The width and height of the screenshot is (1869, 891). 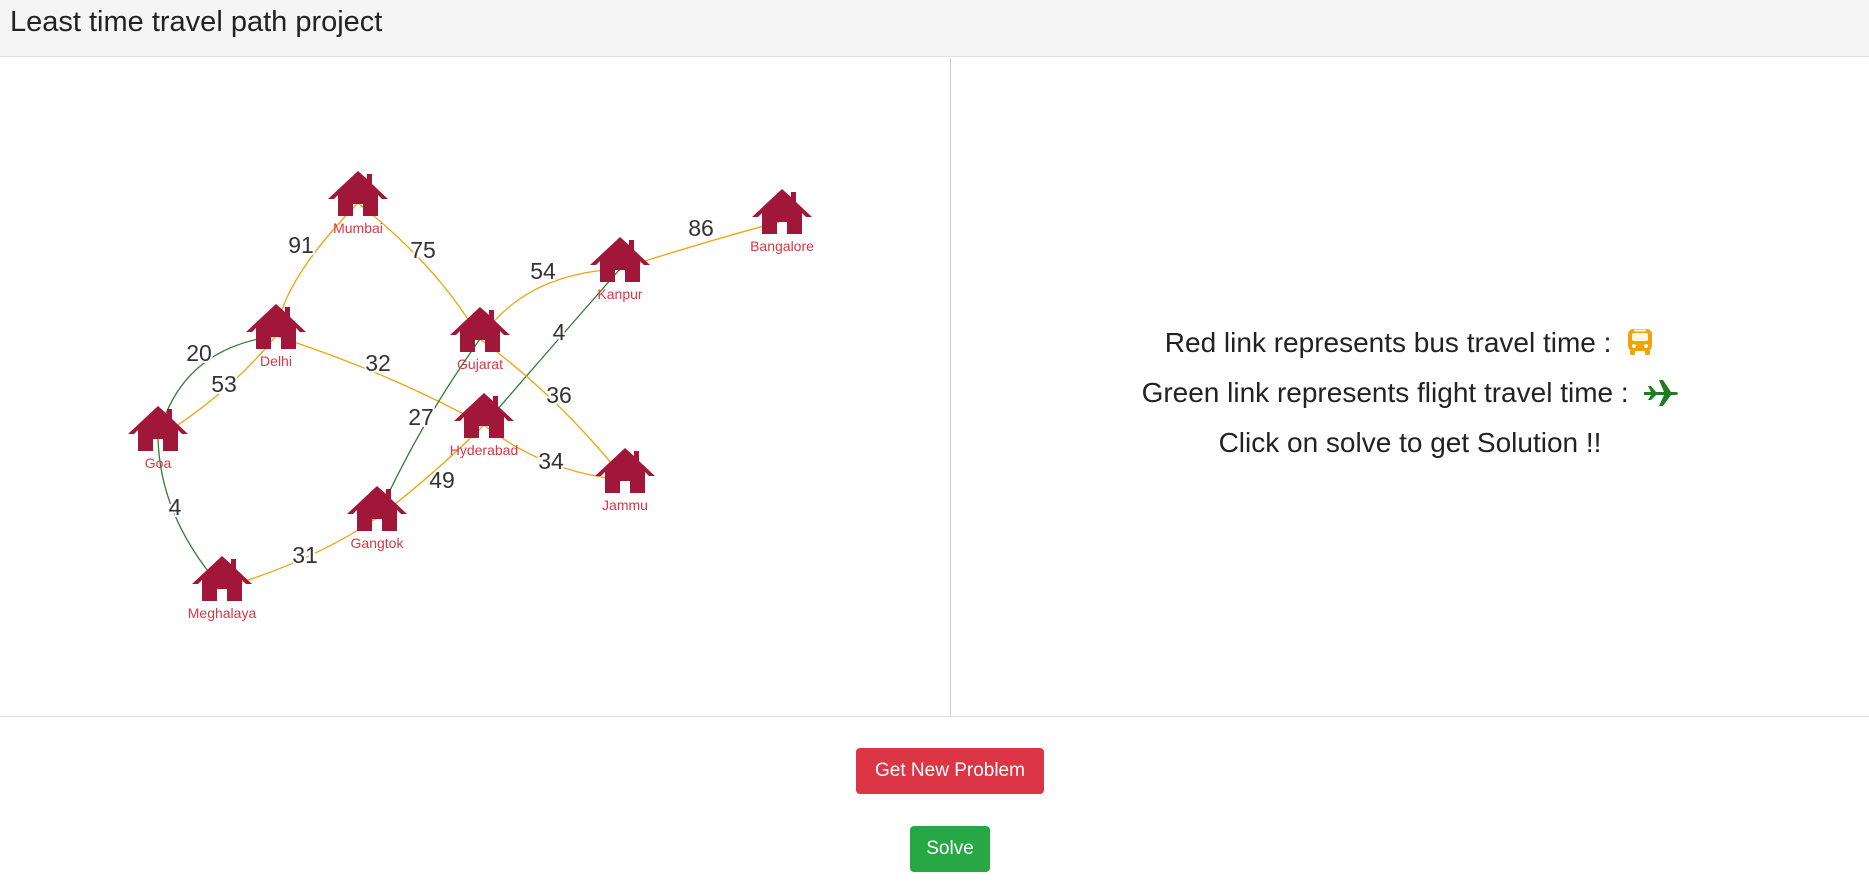 What do you see at coordinates (782, 246) in the screenshot?
I see `city-label: Bangalore` at bounding box center [782, 246].